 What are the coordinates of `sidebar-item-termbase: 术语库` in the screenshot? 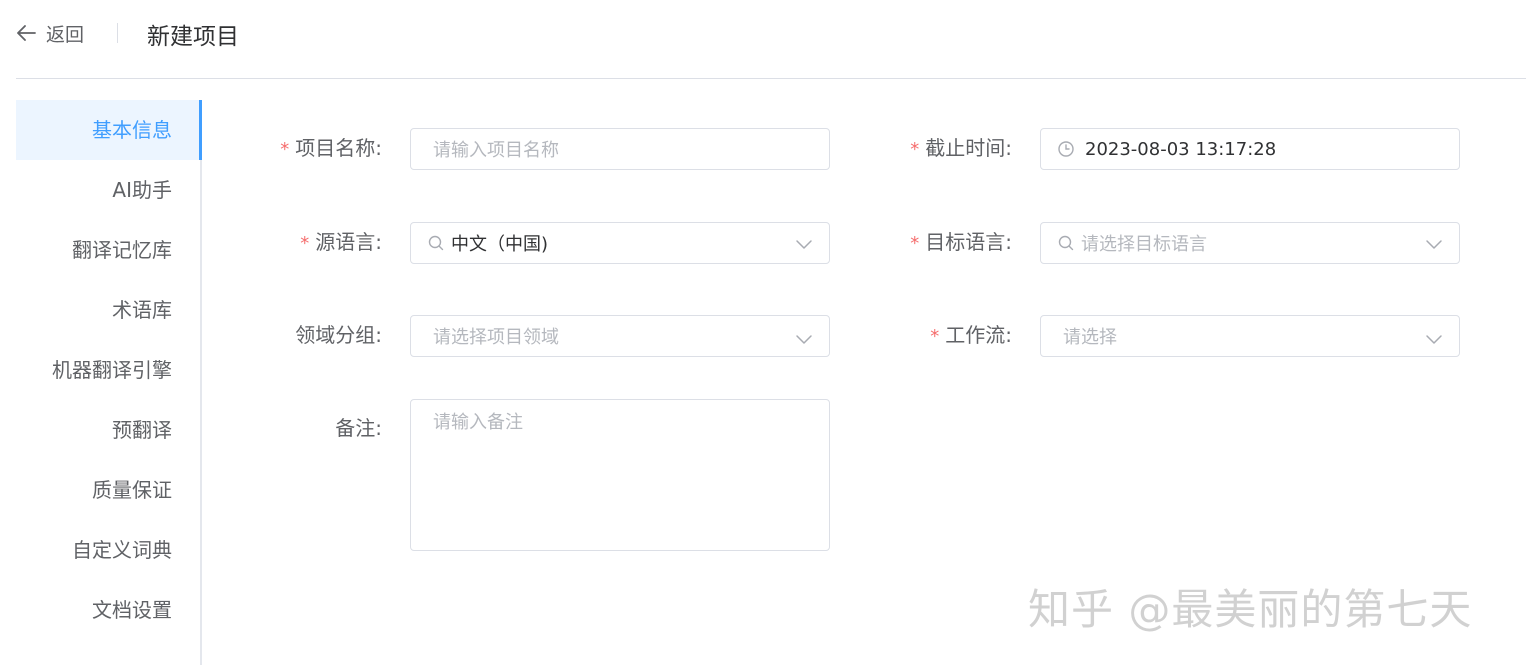 It's located at (109, 310).